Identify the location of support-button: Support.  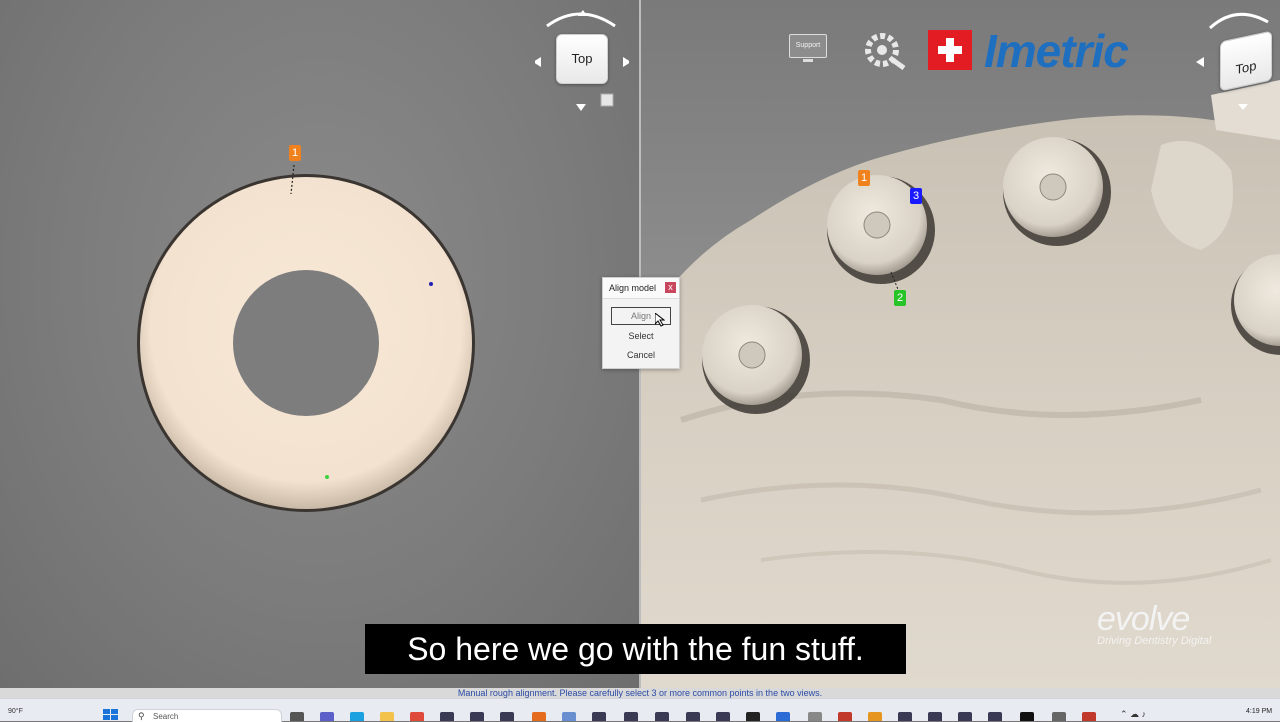
(808, 49).